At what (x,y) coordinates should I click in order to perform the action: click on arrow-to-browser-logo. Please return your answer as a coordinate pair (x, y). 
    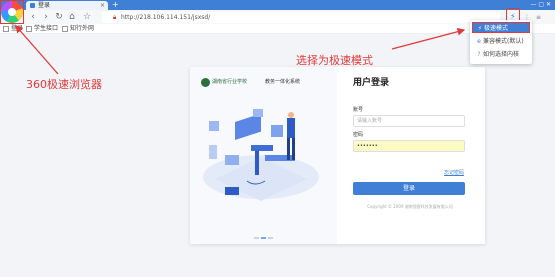
    Looking at the image, I should click on (37, 50).